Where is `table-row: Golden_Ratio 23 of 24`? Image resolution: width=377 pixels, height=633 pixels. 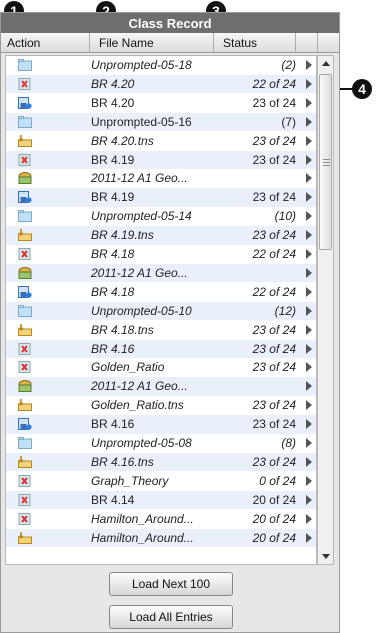 table-row: Golden_Ratio 23 of 24 is located at coordinates (161, 367).